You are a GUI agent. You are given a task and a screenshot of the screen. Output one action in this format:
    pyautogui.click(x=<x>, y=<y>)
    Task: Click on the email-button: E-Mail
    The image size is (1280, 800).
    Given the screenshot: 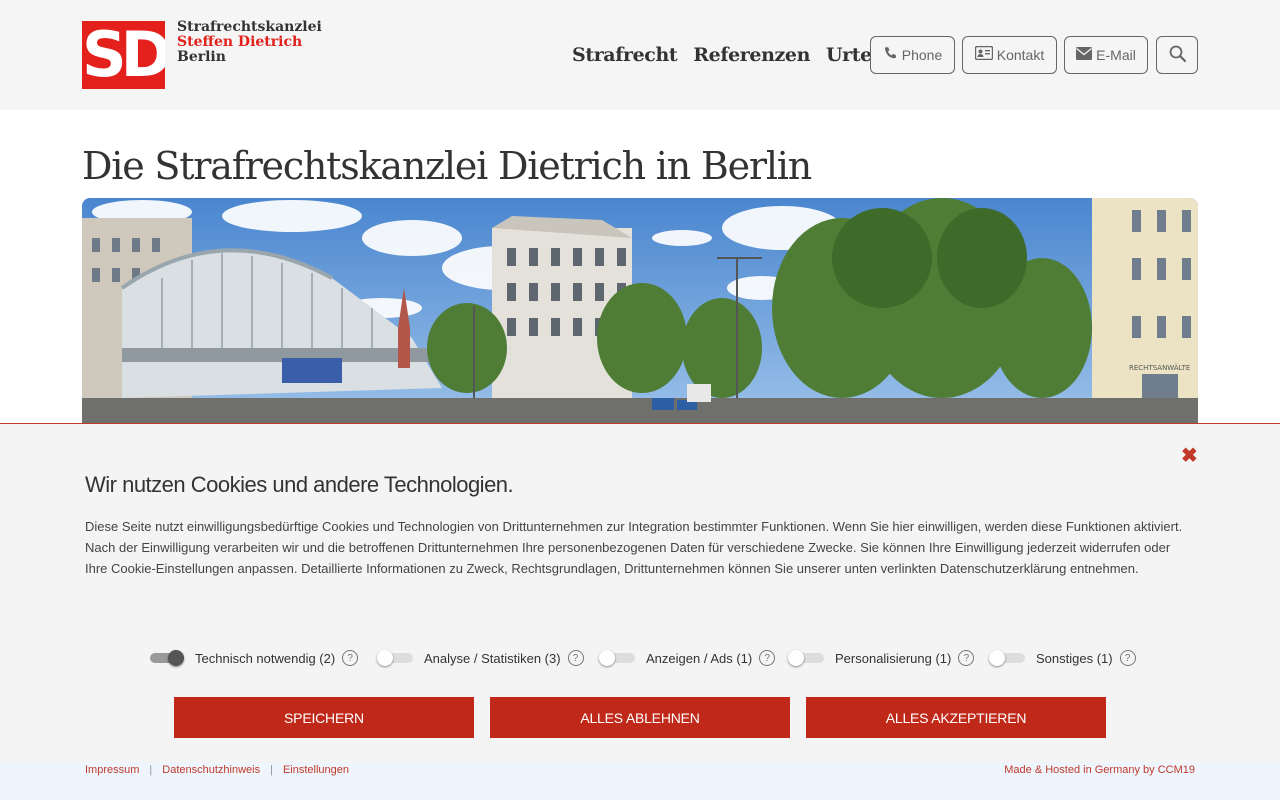 What is the action you would take?
    pyautogui.click(x=1106, y=55)
    